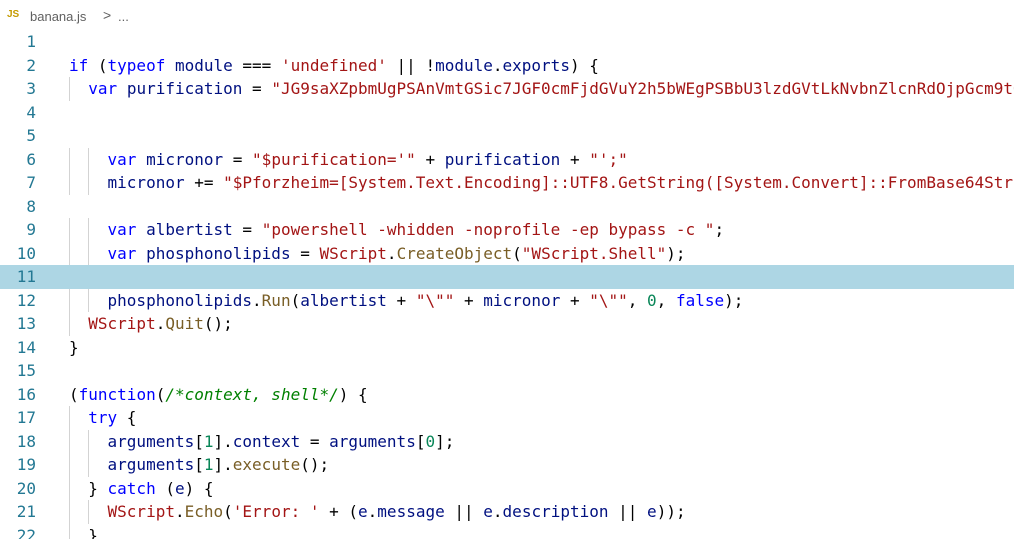  Describe the element at coordinates (507, 418) in the screenshot. I see `code-line: 17 try {` at that location.